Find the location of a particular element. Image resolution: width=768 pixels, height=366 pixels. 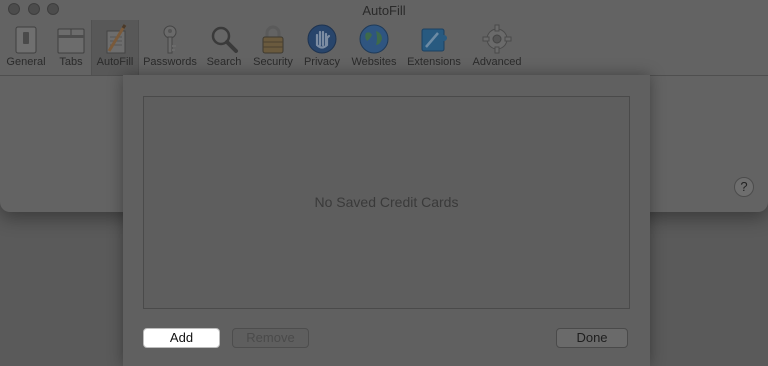

window-title: AutoFill is located at coordinates (384, 10).